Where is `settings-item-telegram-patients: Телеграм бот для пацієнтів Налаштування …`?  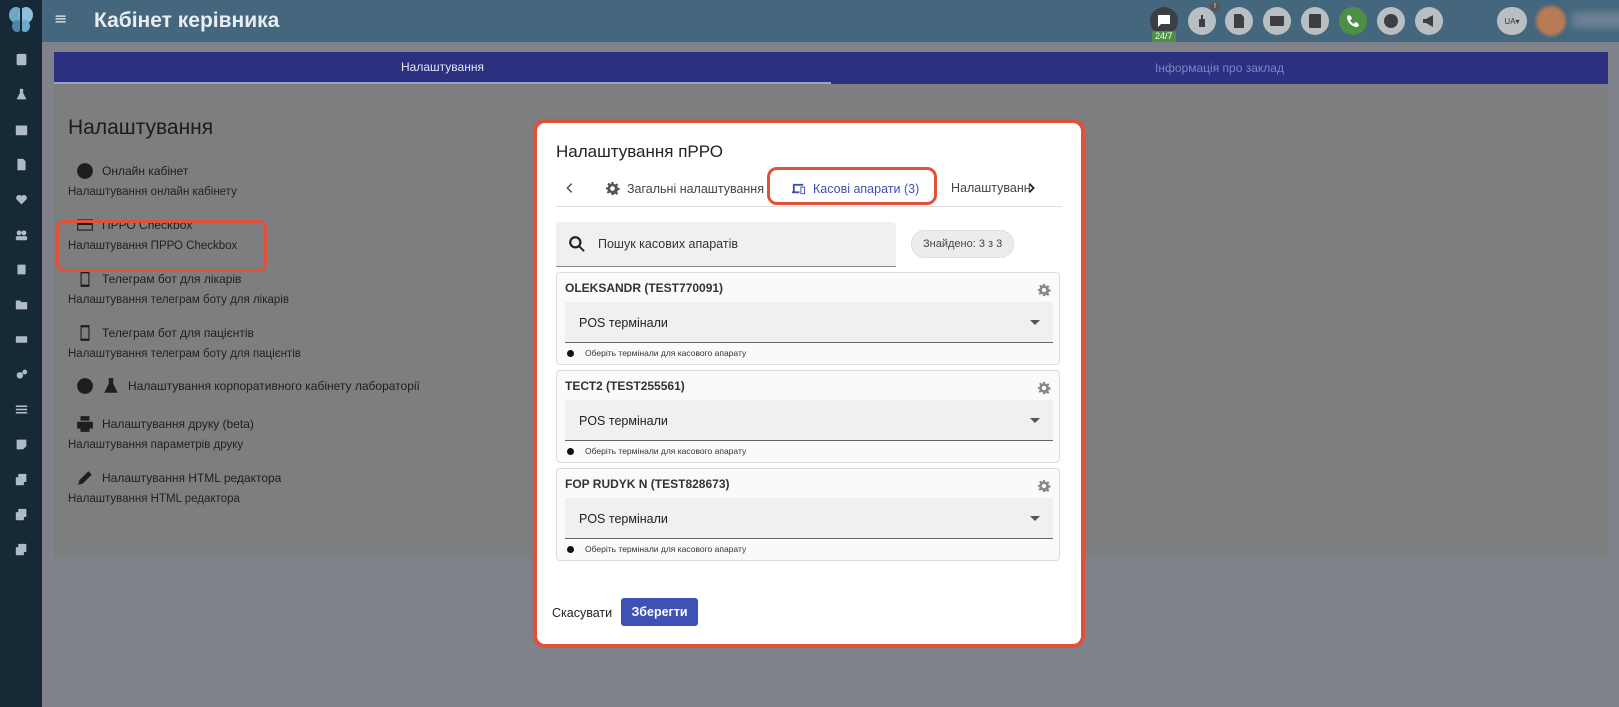
settings-item-telegram-patients: Телеграм бот для пацієнтів Налаштування … is located at coordinates (184, 342).